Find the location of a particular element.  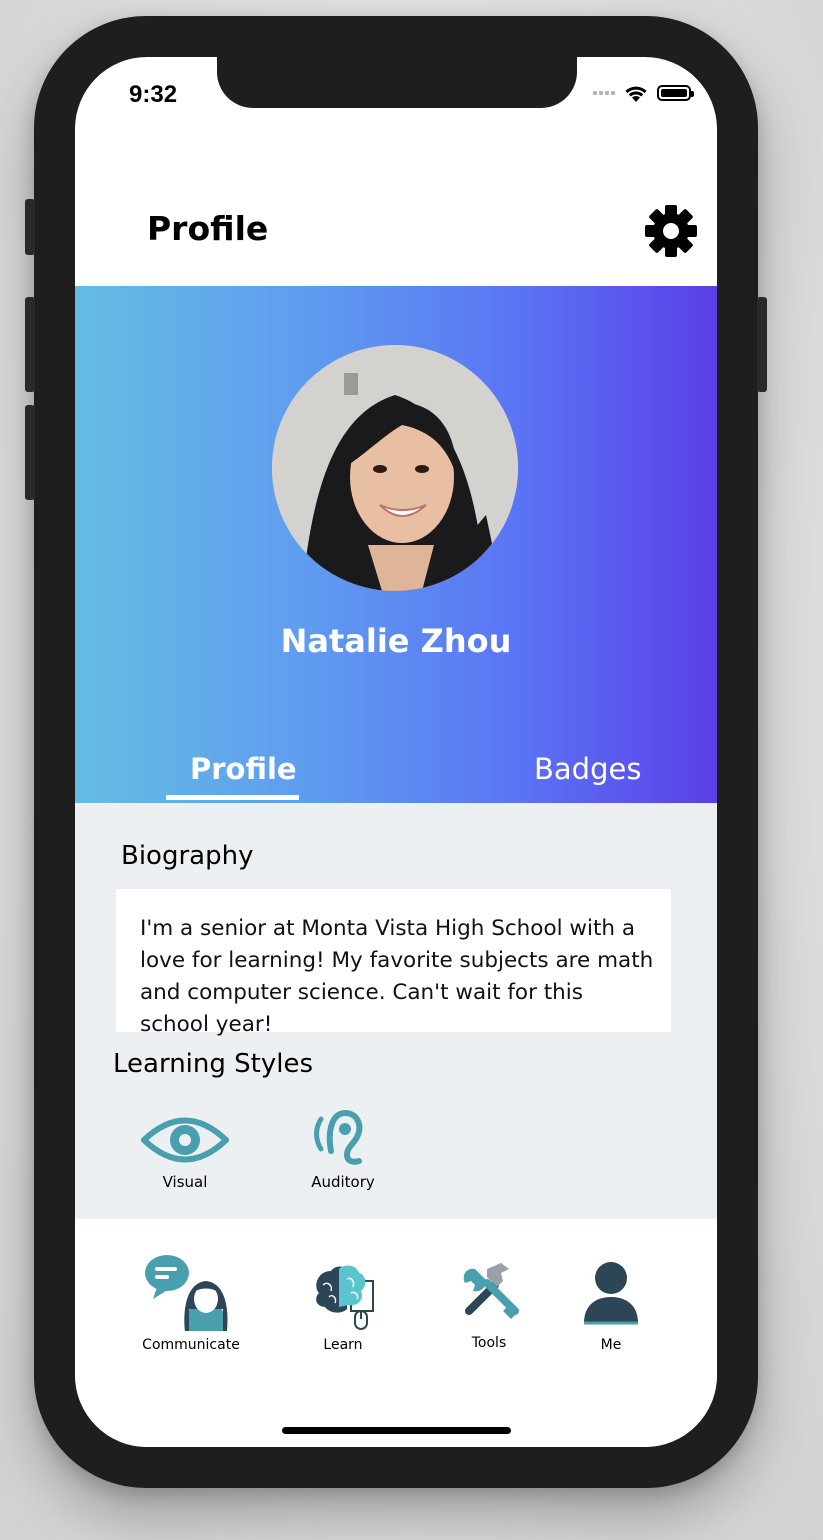

notch is located at coordinates (397, 82).